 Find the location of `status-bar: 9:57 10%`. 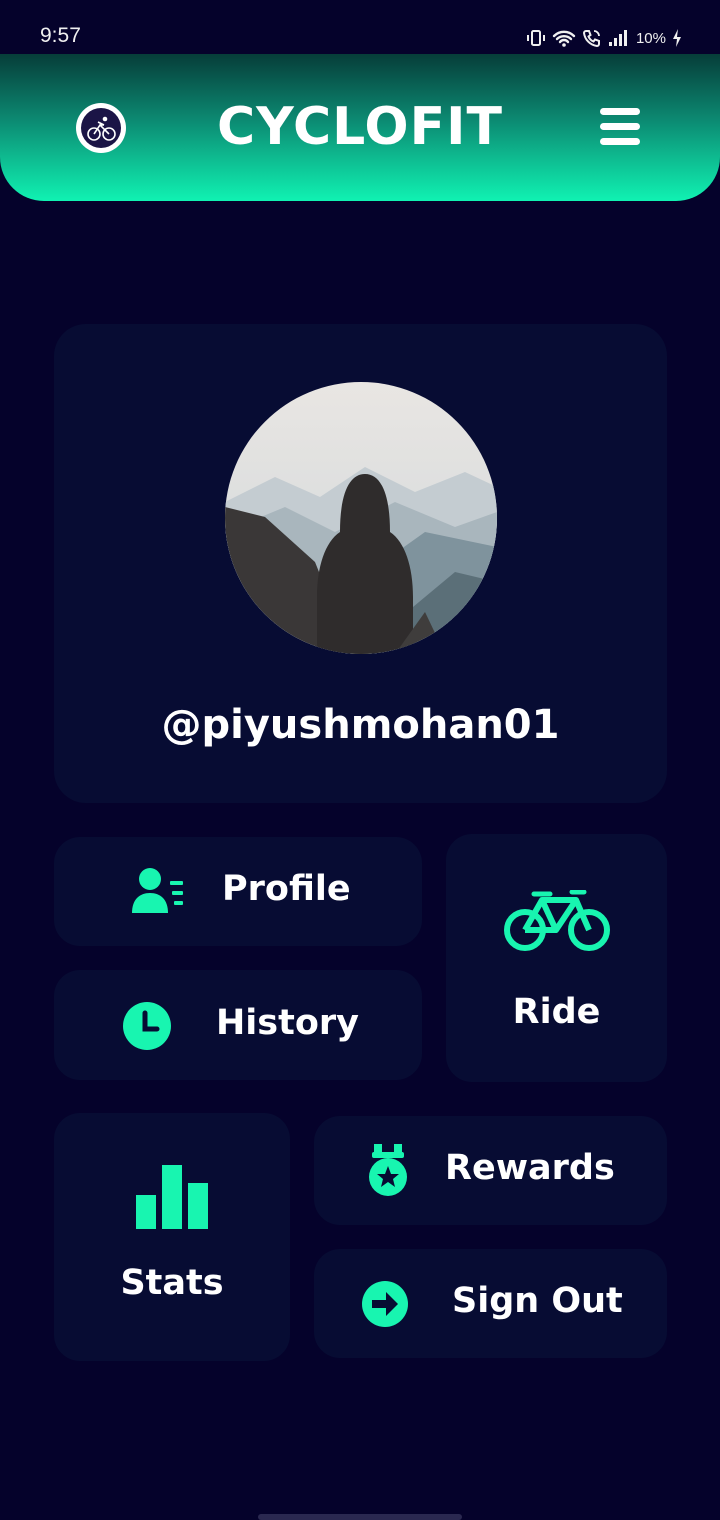

status-bar: 9:57 10% is located at coordinates (360, 29).